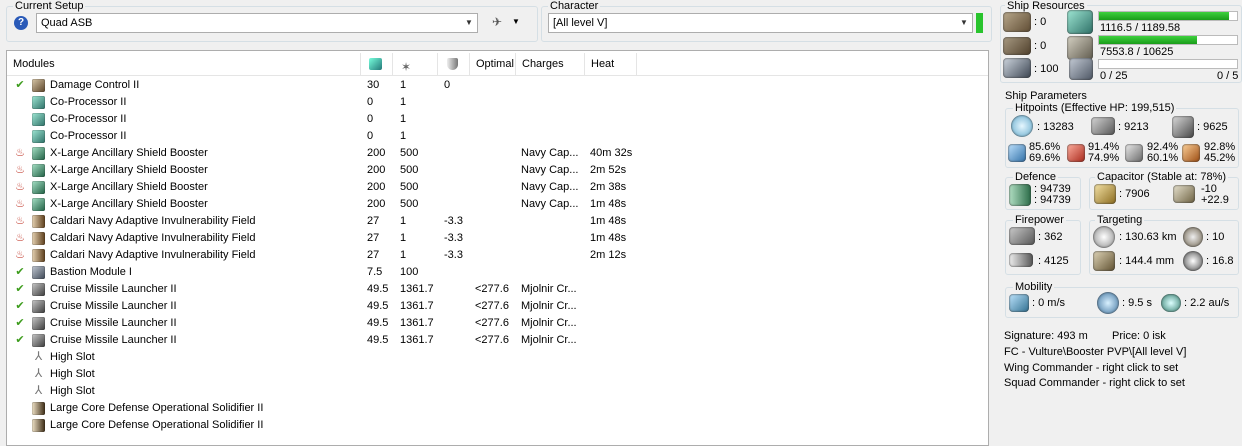 This screenshot has width=1242, height=446. What do you see at coordinates (88, 136) in the screenshot?
I see `module-name: Co-Processor II` at bounding box center [88, 136].